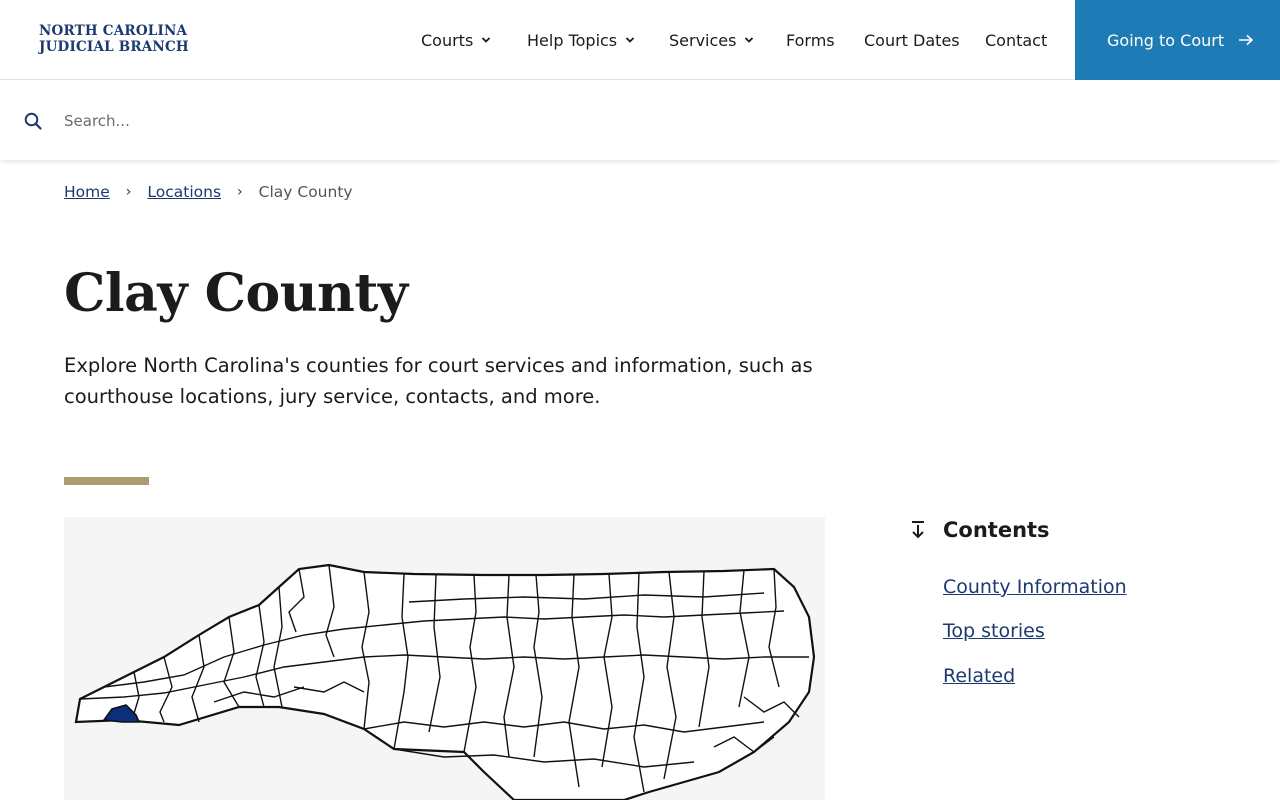 Image resolution: width=1280 pixels, height=800 pixels. Describe the element at coordinates (33, 121) in the screenshot. I see `search-icon` at that location.